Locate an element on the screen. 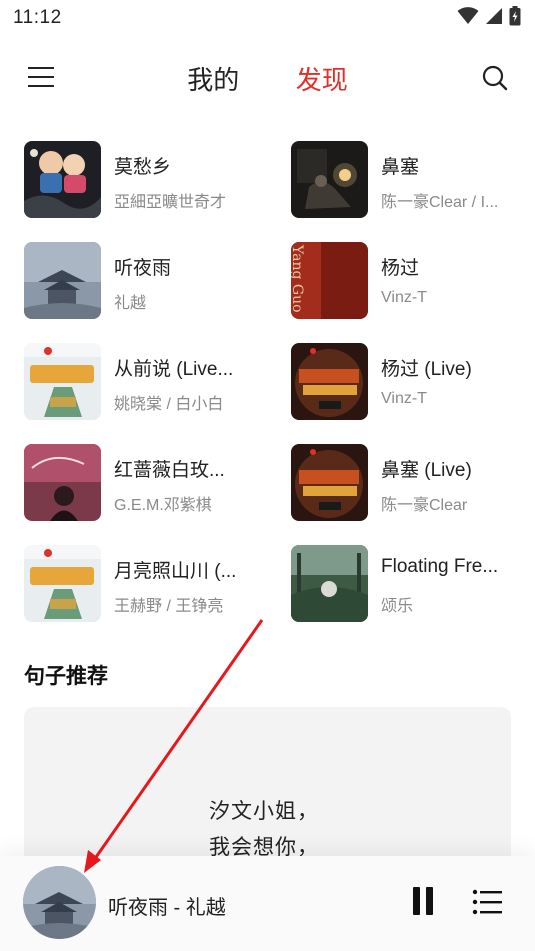  tab-bar: 我的 发现 is located at coordinates (267, 78).